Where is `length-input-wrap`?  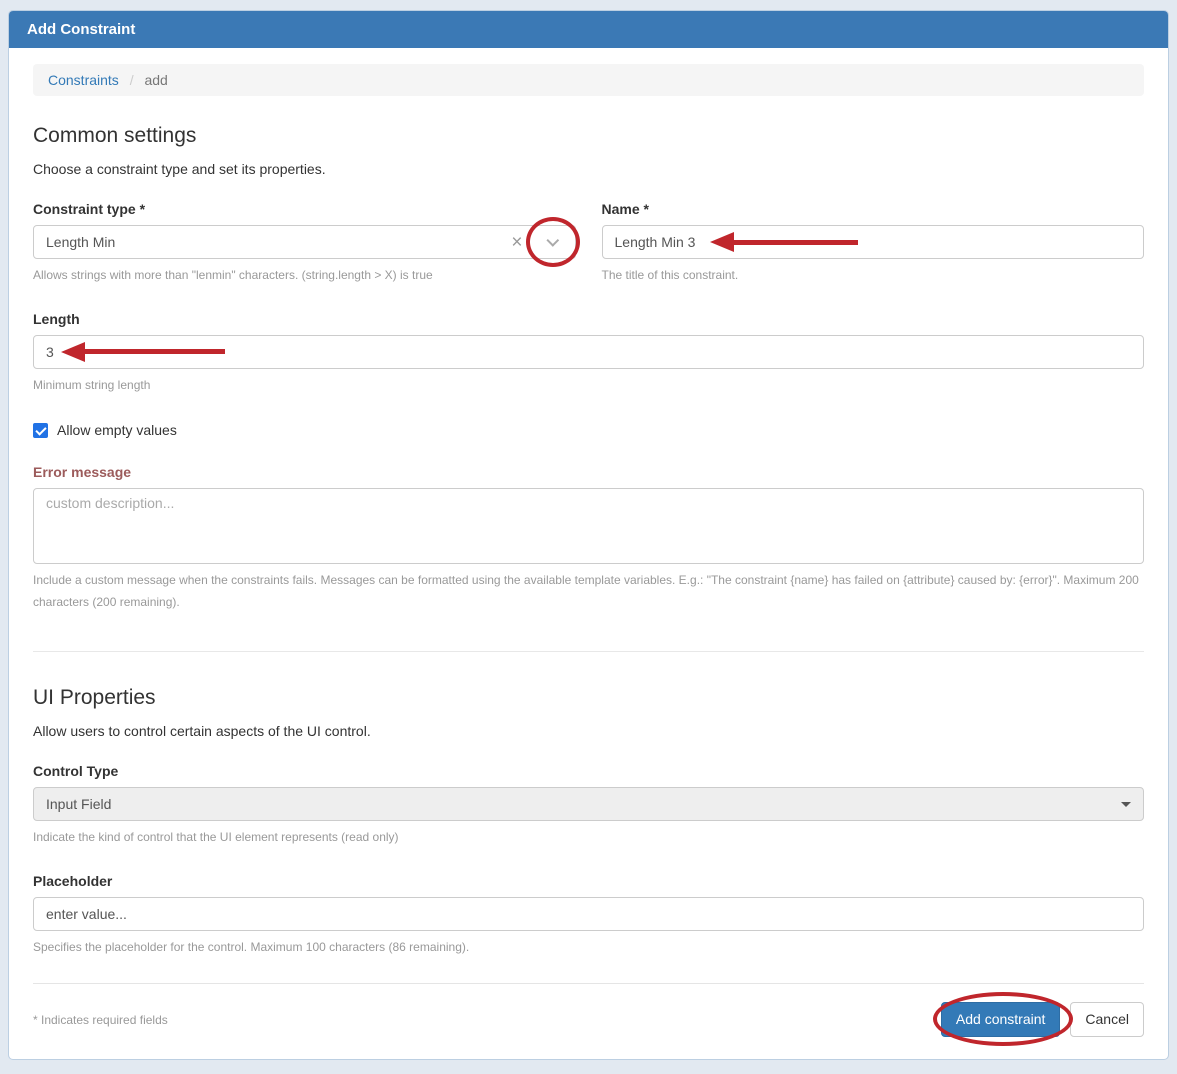 length-input-wrap is located at coordinates (588, 351).